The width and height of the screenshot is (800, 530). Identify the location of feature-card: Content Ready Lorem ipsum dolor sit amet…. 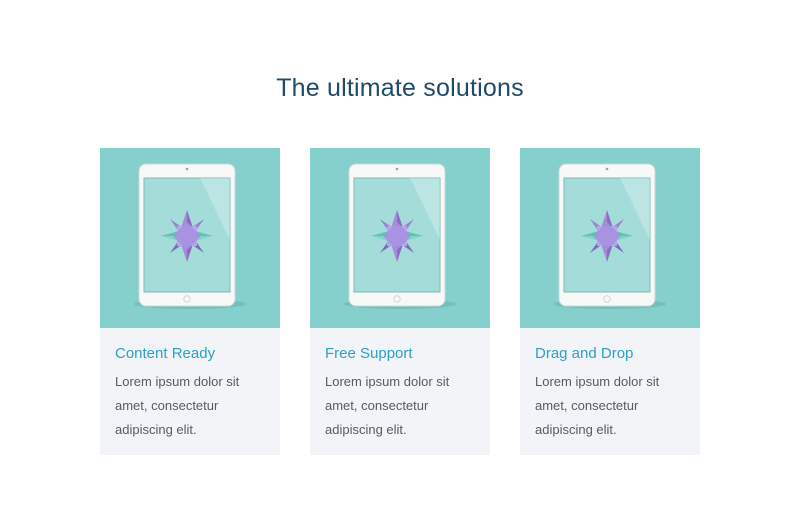
(190, 301).